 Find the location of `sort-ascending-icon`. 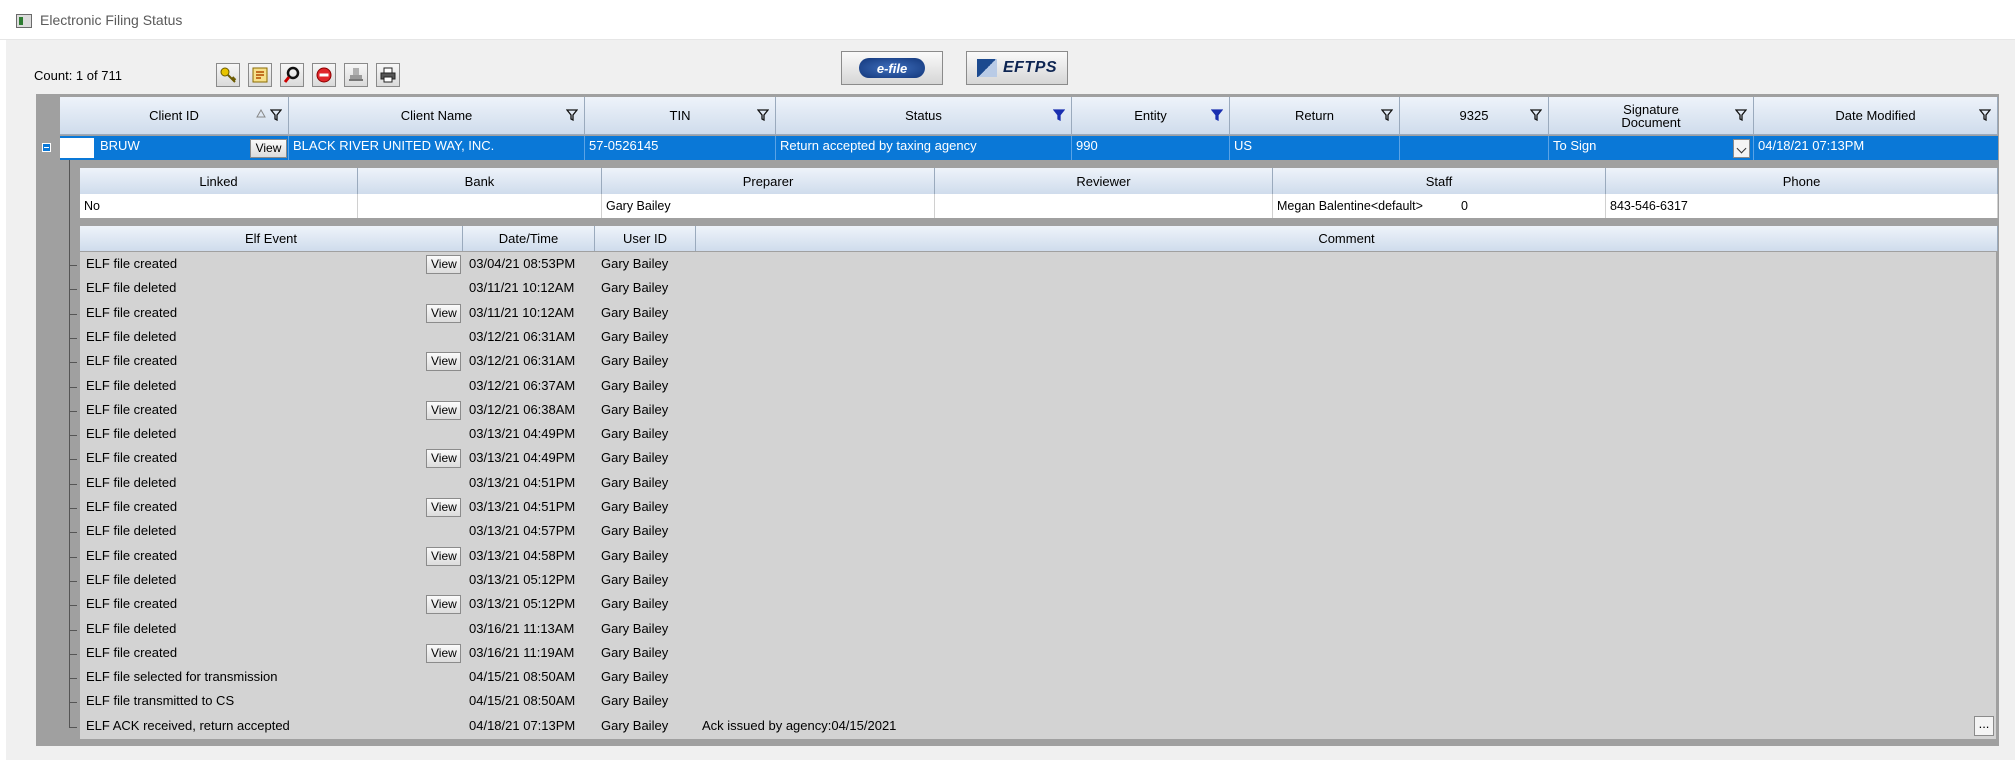

sort-ascending-icon is located at coordinates (261, 114).